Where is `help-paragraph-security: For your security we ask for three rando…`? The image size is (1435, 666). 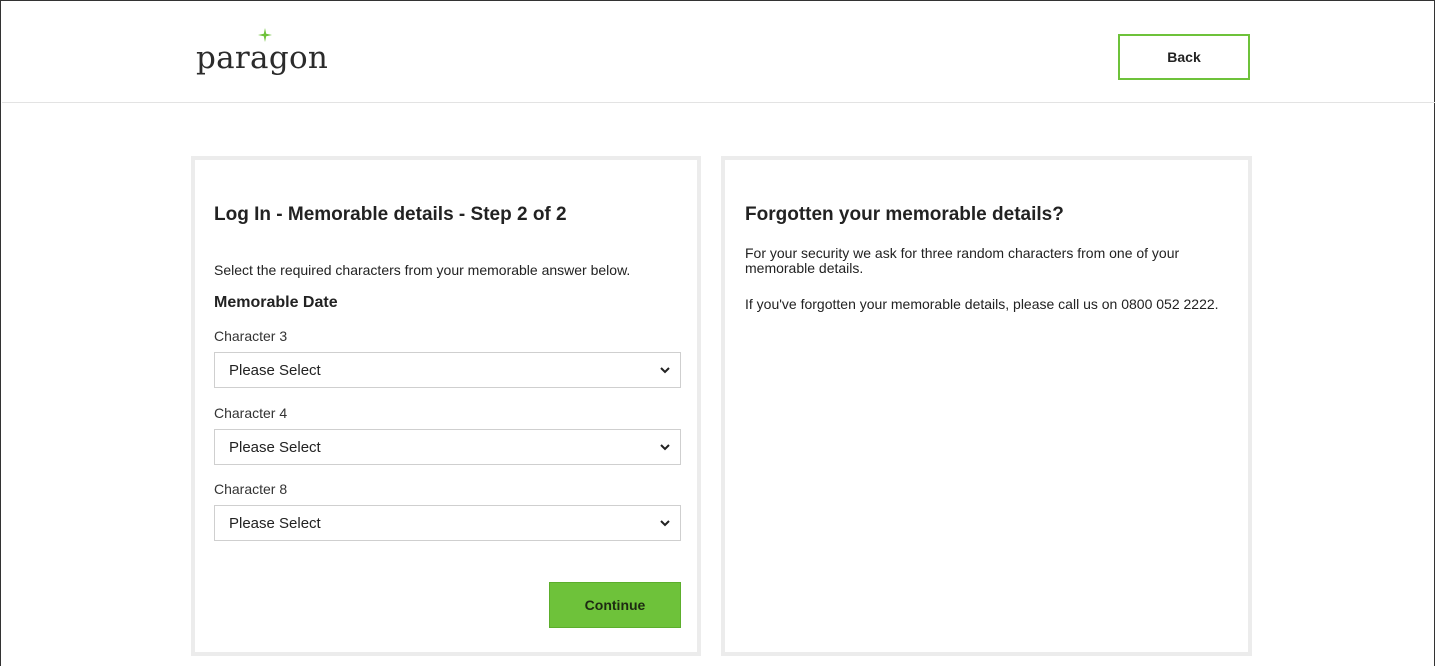
help-paragraph-security: For your security we ask for three rando… is located at coordinates (962, 260).